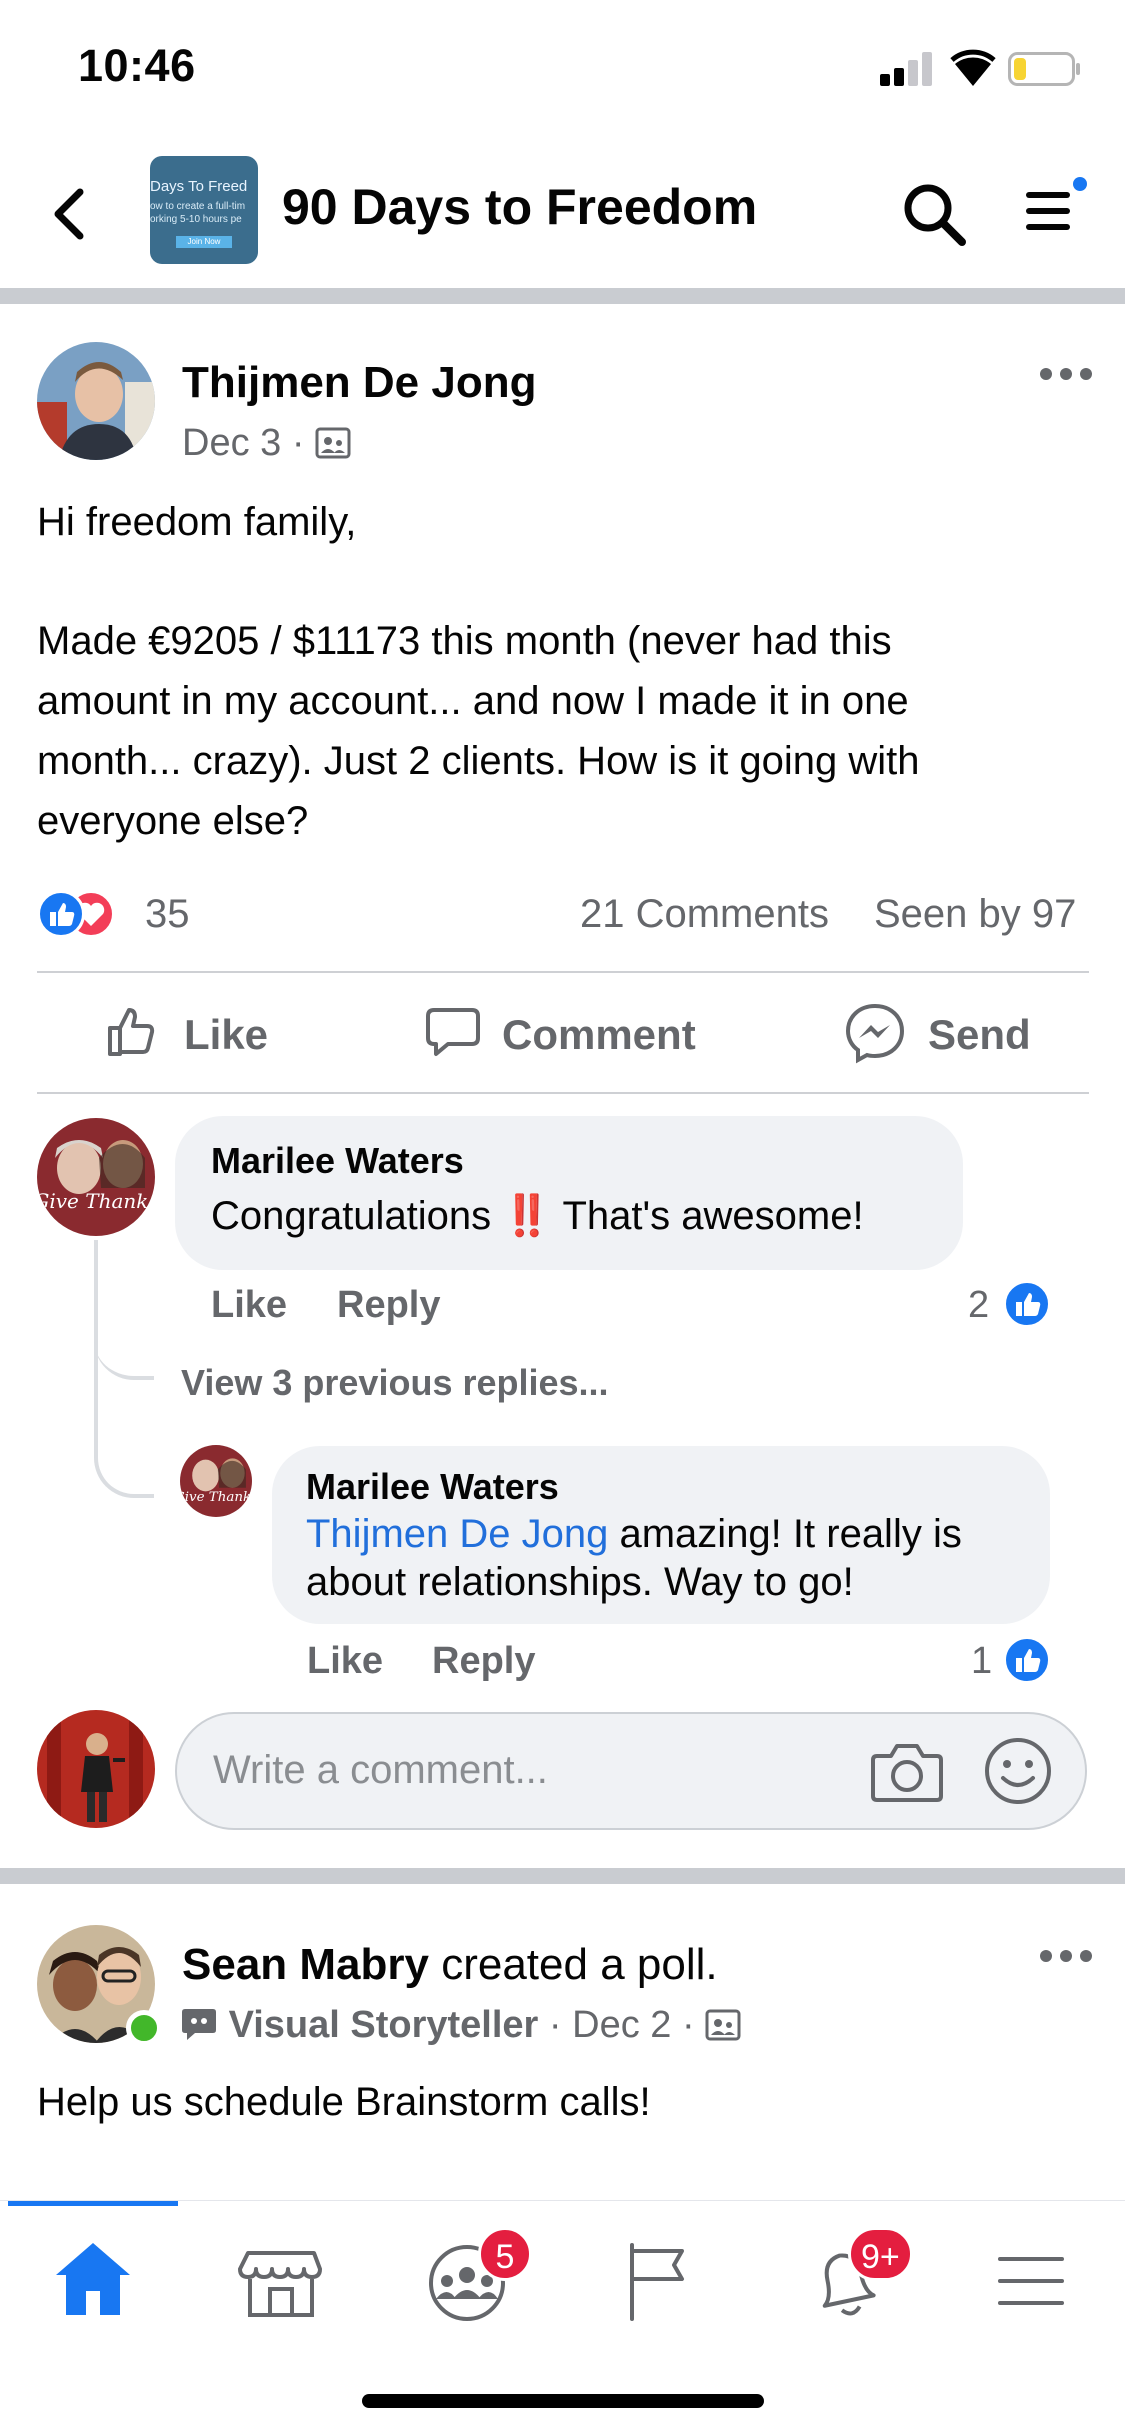 The image size is (1125, 2436). I want to click on comment-label: Comment, so click(599, 1034).